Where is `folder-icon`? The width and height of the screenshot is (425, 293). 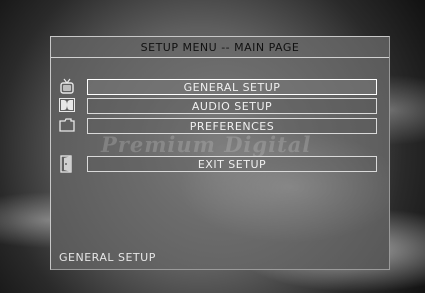 folder-icon is located at coordinates (67, 125).